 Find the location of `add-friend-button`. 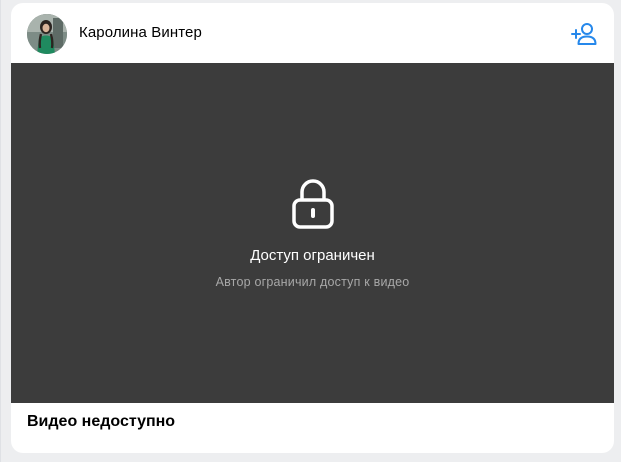

add-friend-button is located at coordinates (585, 34).